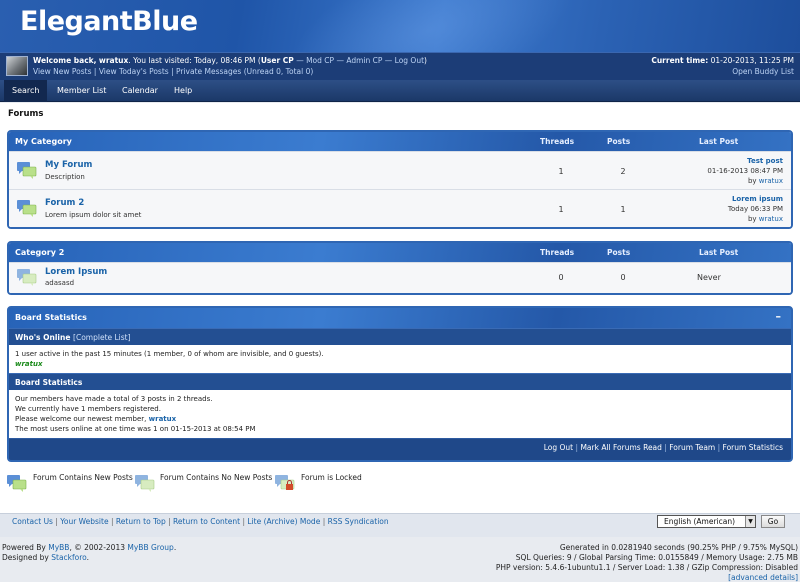  I want to click on open-buddy-list-link: Open Buddy List, so click(763, 71).